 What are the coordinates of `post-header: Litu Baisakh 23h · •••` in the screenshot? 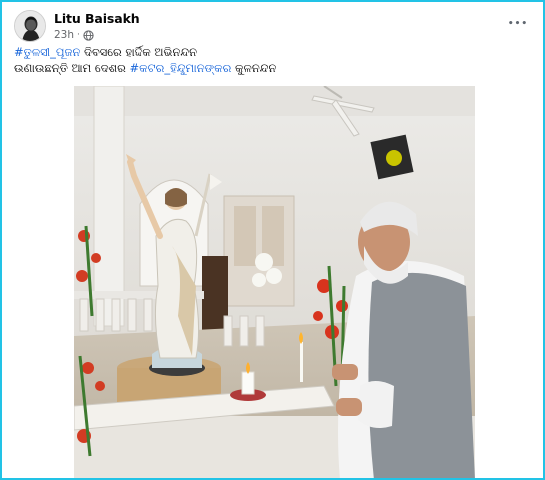 It's located at (272, 25).